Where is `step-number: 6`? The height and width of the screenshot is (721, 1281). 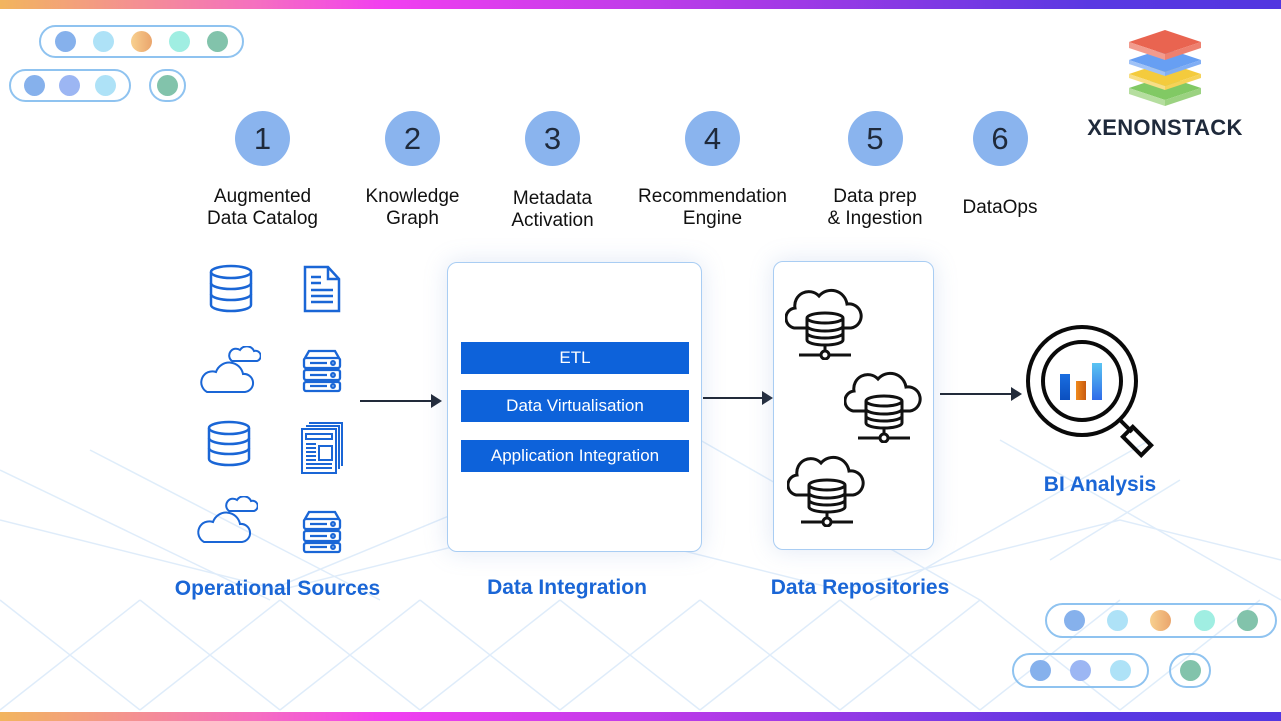
step-number: 6 is located at coordinates (1000, 138).